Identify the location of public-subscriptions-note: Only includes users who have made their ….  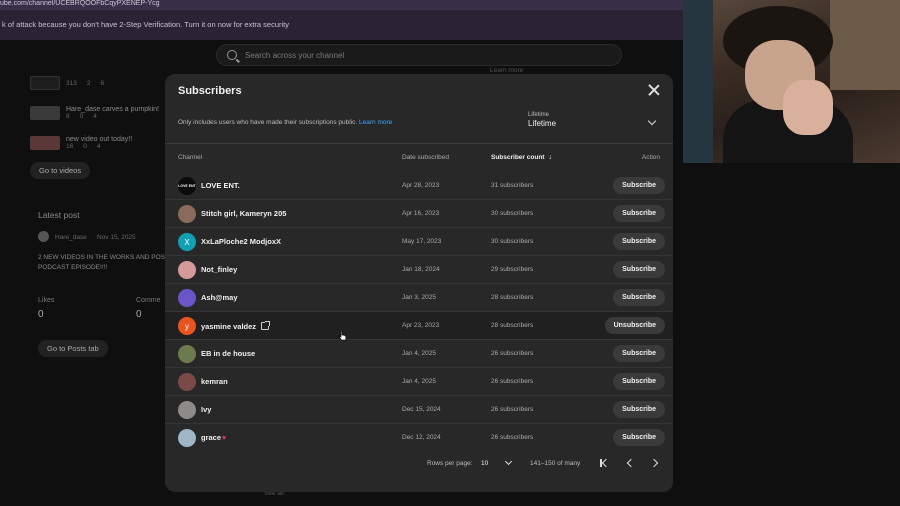
(285, 122).